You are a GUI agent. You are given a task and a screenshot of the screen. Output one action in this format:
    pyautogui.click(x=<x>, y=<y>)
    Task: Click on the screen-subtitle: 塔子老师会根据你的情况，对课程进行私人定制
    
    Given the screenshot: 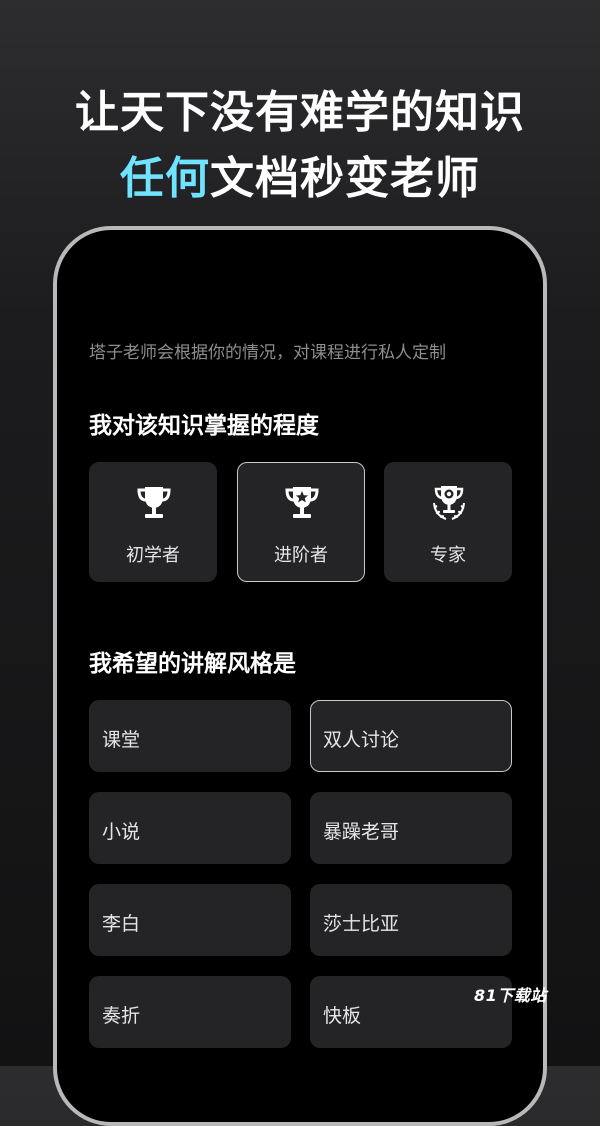 What is the action you would take?
    pyautogui.click(x=267, y=353)
    